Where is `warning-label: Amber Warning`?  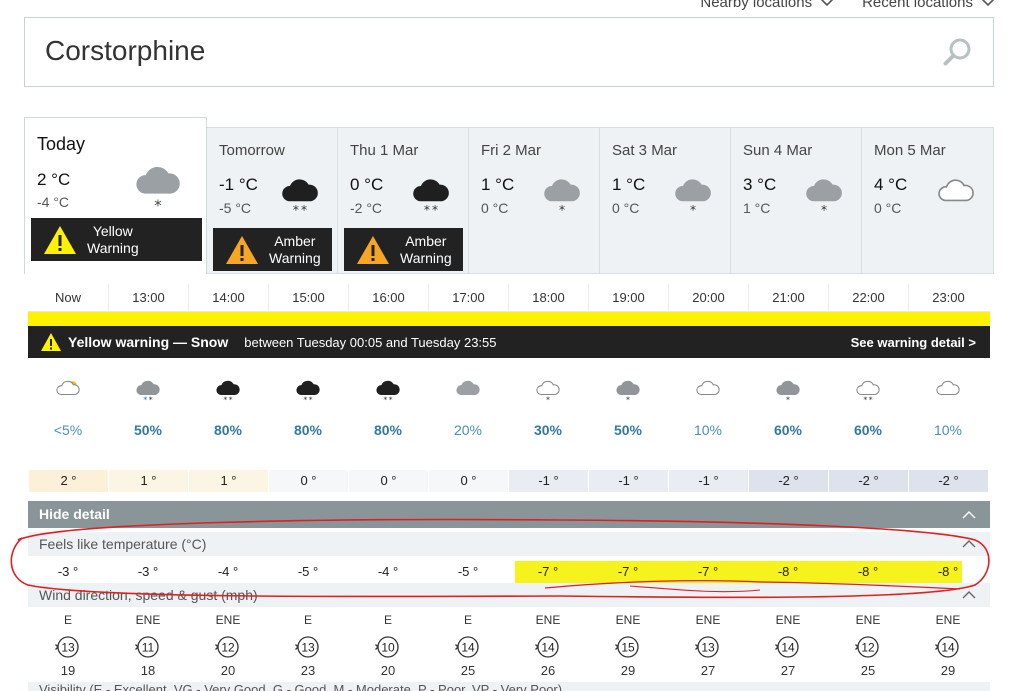 warning-label: Amber Warning is located at coordinates (295, 250).